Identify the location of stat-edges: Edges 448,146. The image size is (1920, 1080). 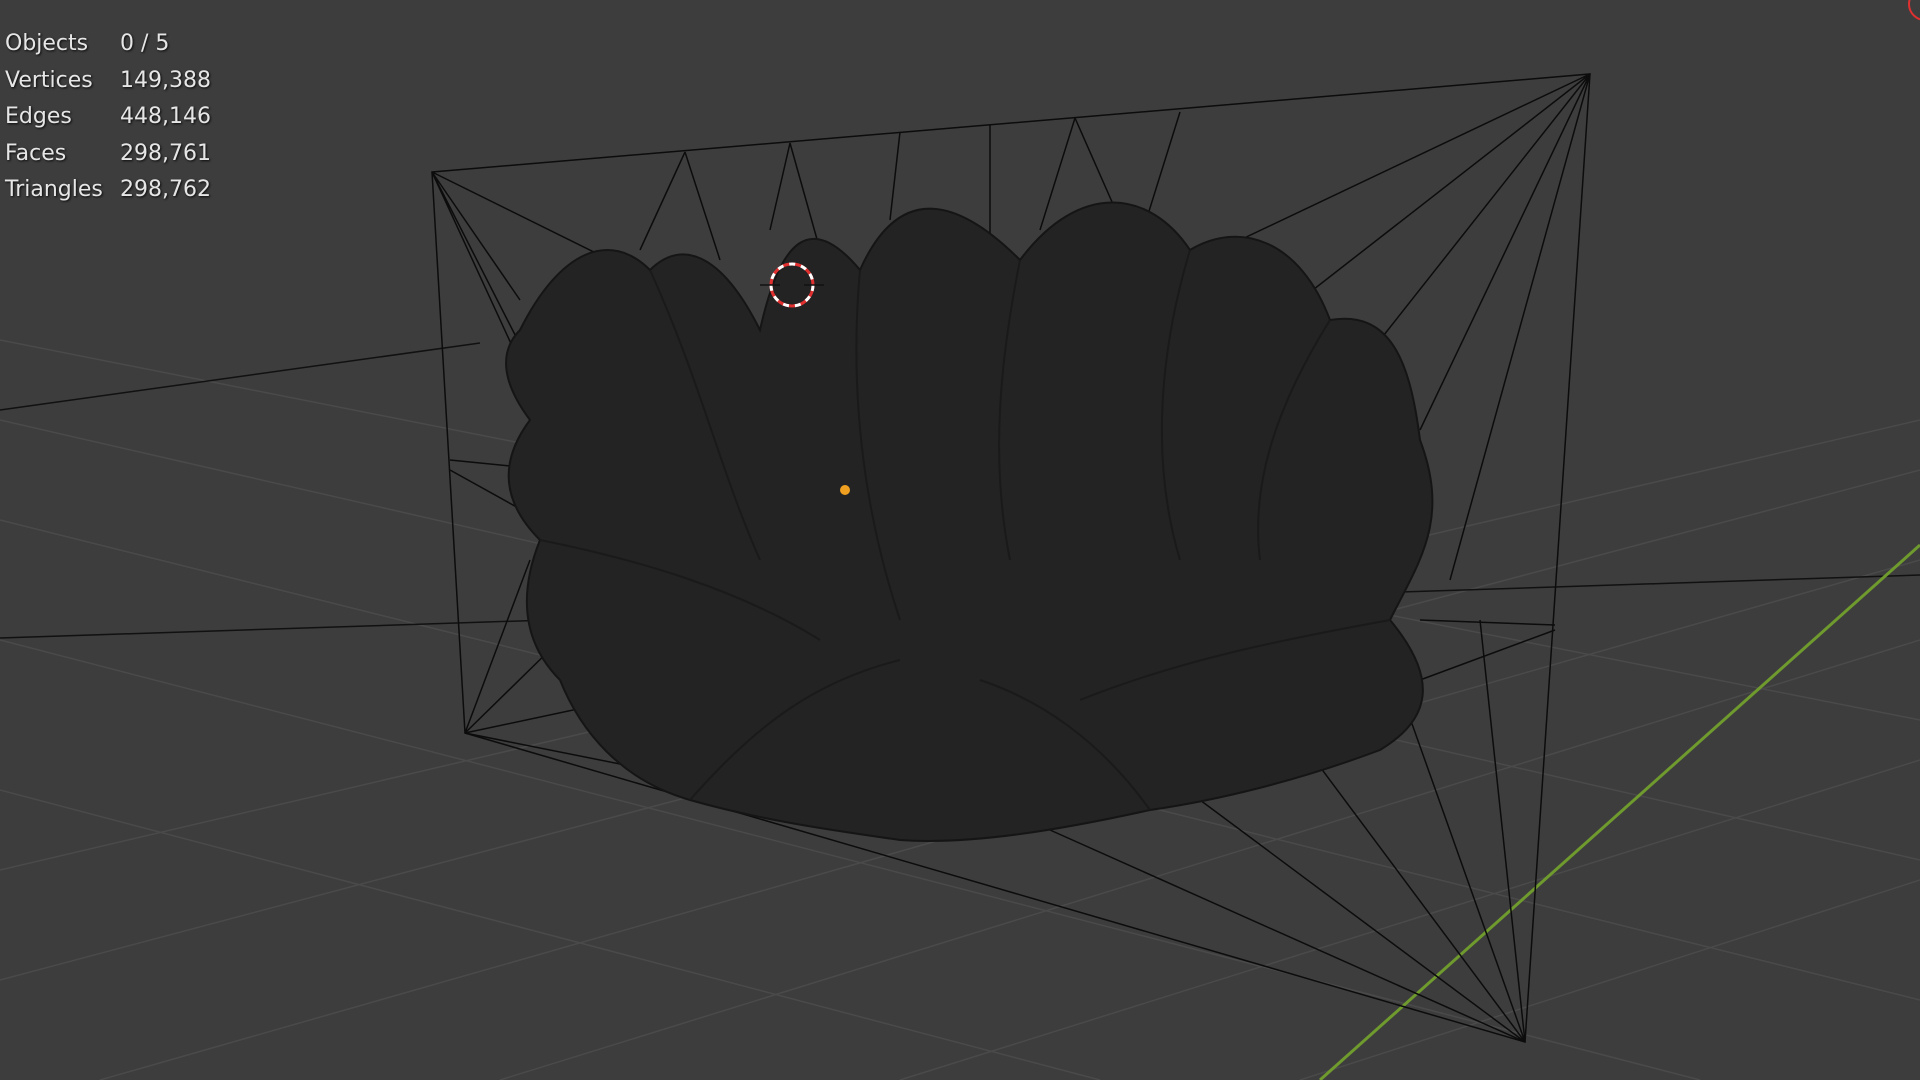
(108, 117).